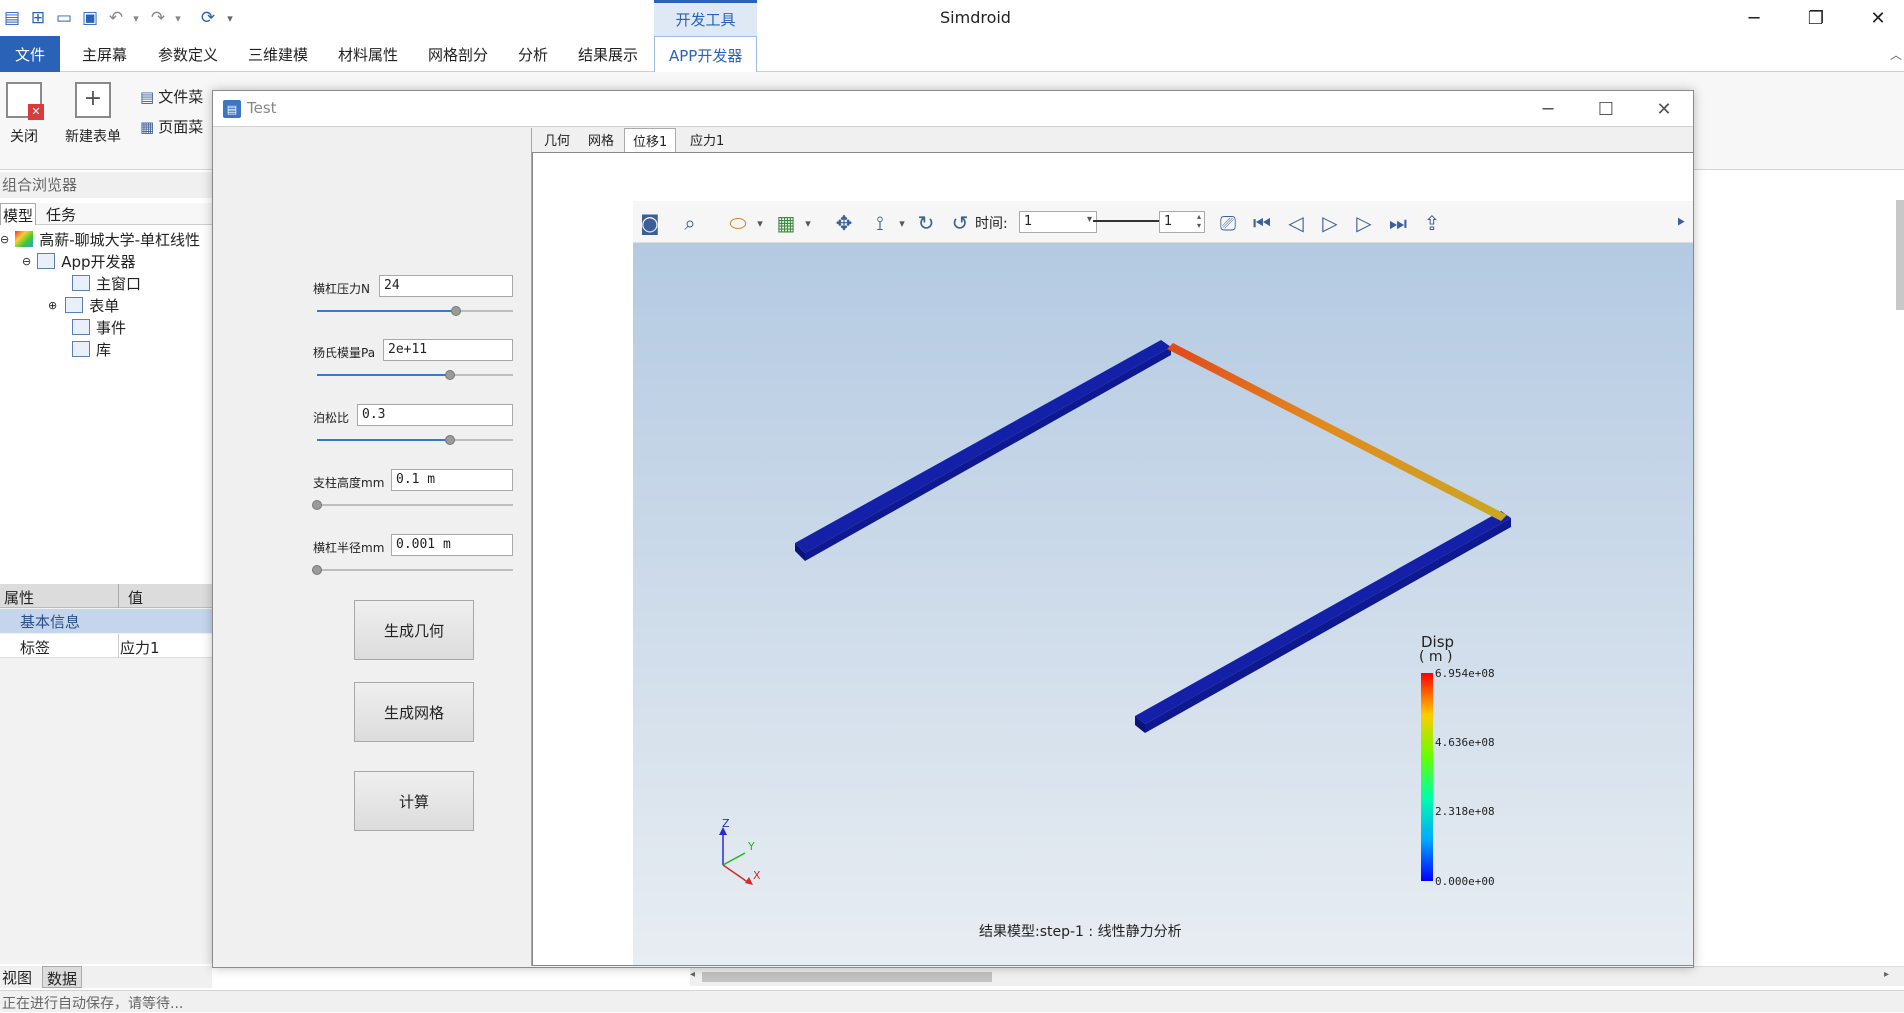 Image resolution: width=1904 pixels, height=1013 pixels. I want to click on minimize-icon: ─, so click(1754, 18).